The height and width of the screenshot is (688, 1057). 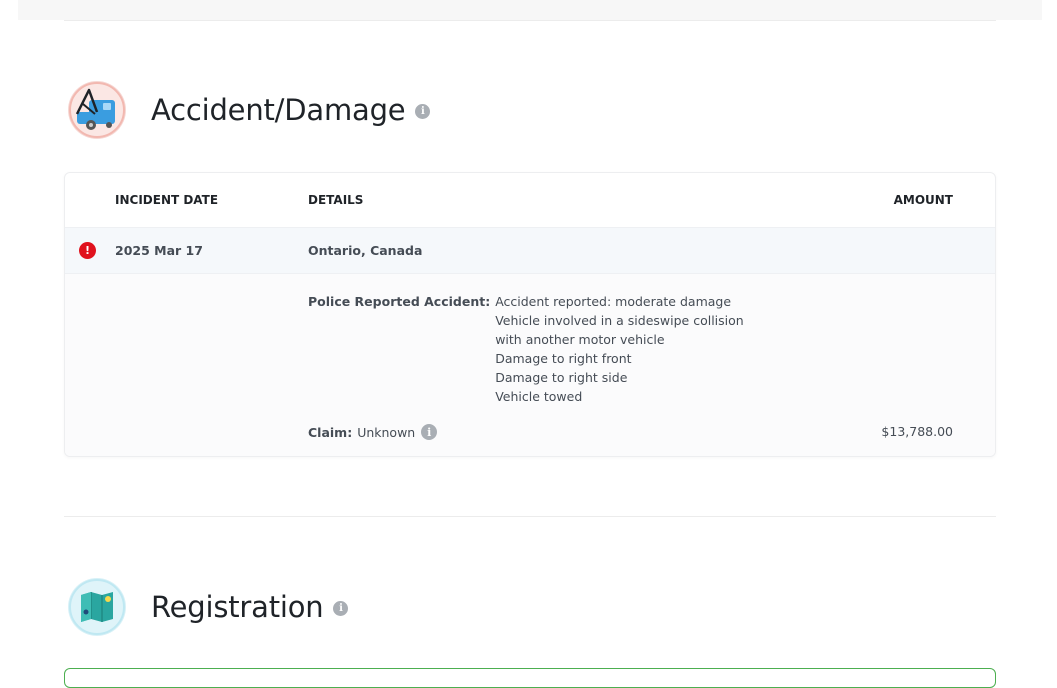 What do you see at coordinates (923, 200) in the screenshot?
I see `header-amount: AMOUNT` at bounding box center [923, 200].